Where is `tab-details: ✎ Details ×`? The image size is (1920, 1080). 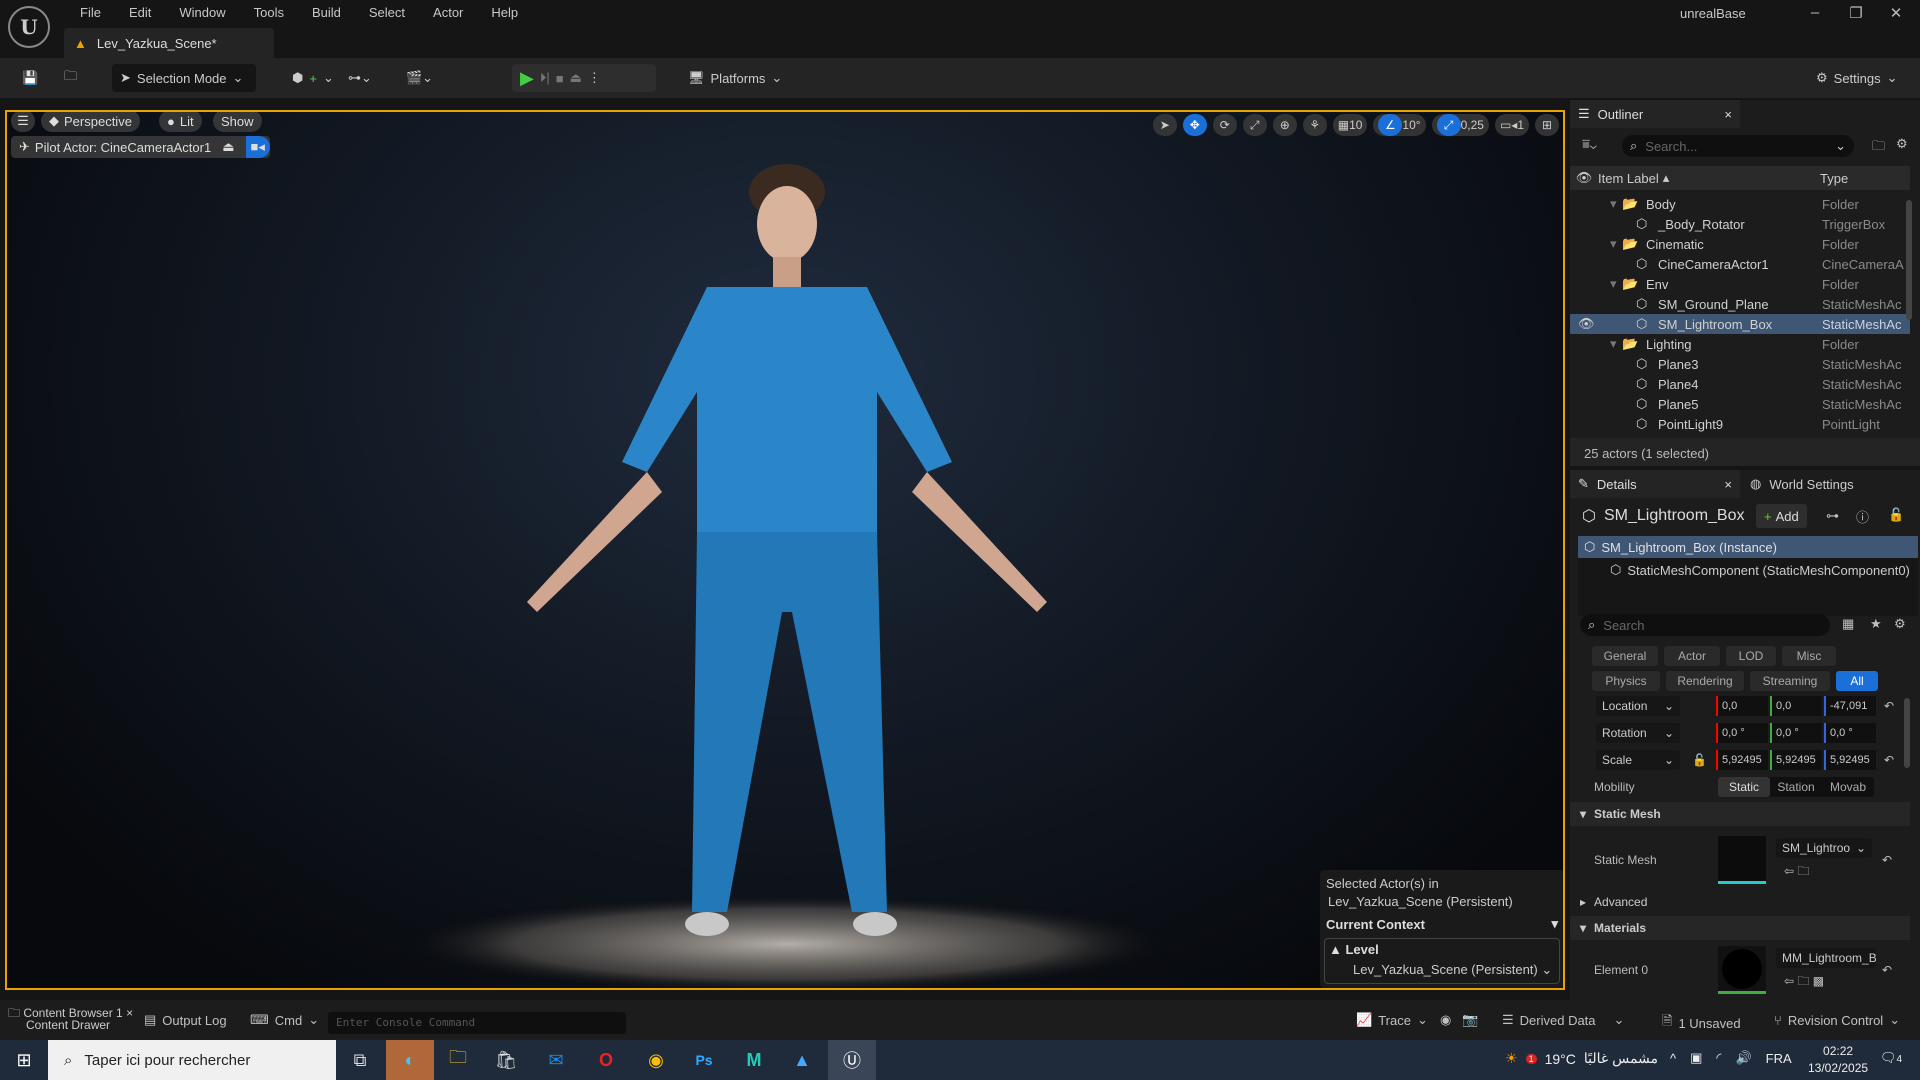
tab-details: ✎ Details × is located at coordinates (1655, 484).